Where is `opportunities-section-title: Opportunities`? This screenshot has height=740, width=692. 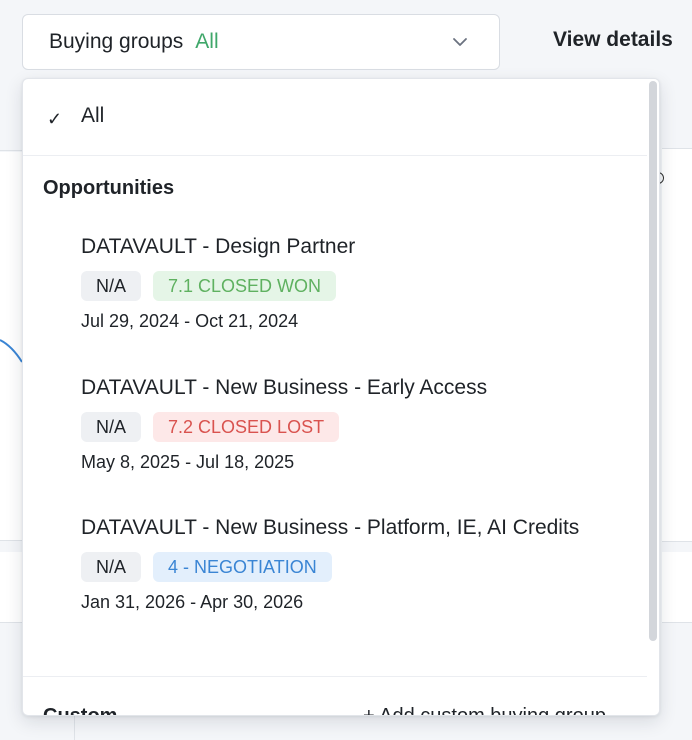
opportunities-section-title: Opportunities is located at coordinates (109, 188).